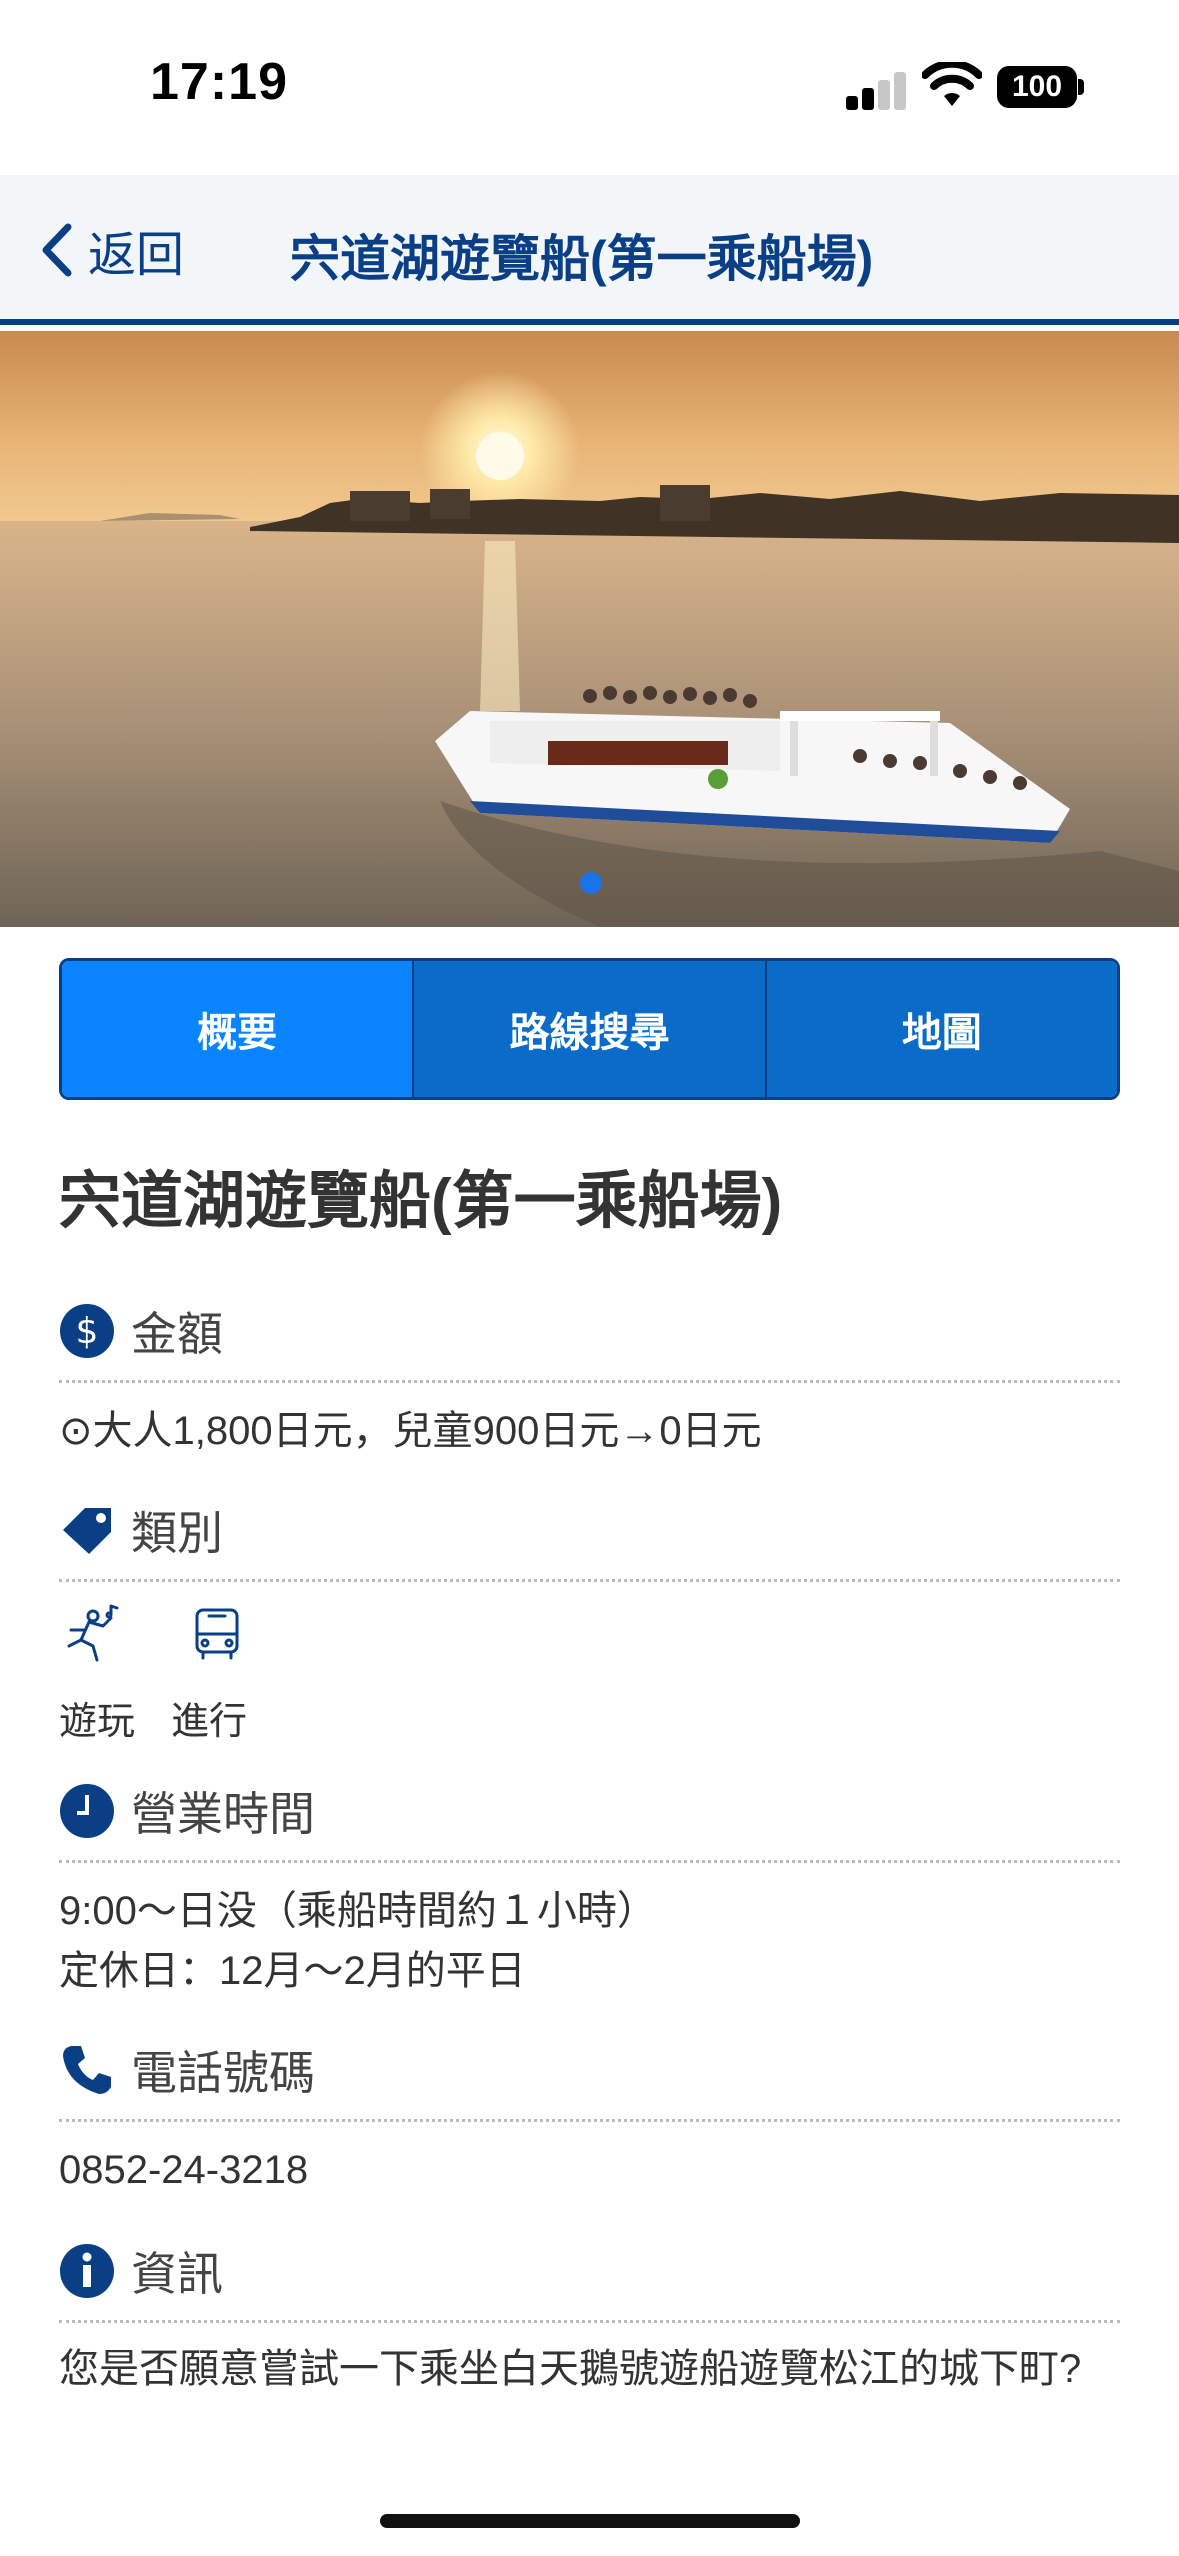 The width and height of the screenshot is (1179, 2556). I want to click on carousel-dot, so click(591, 883).